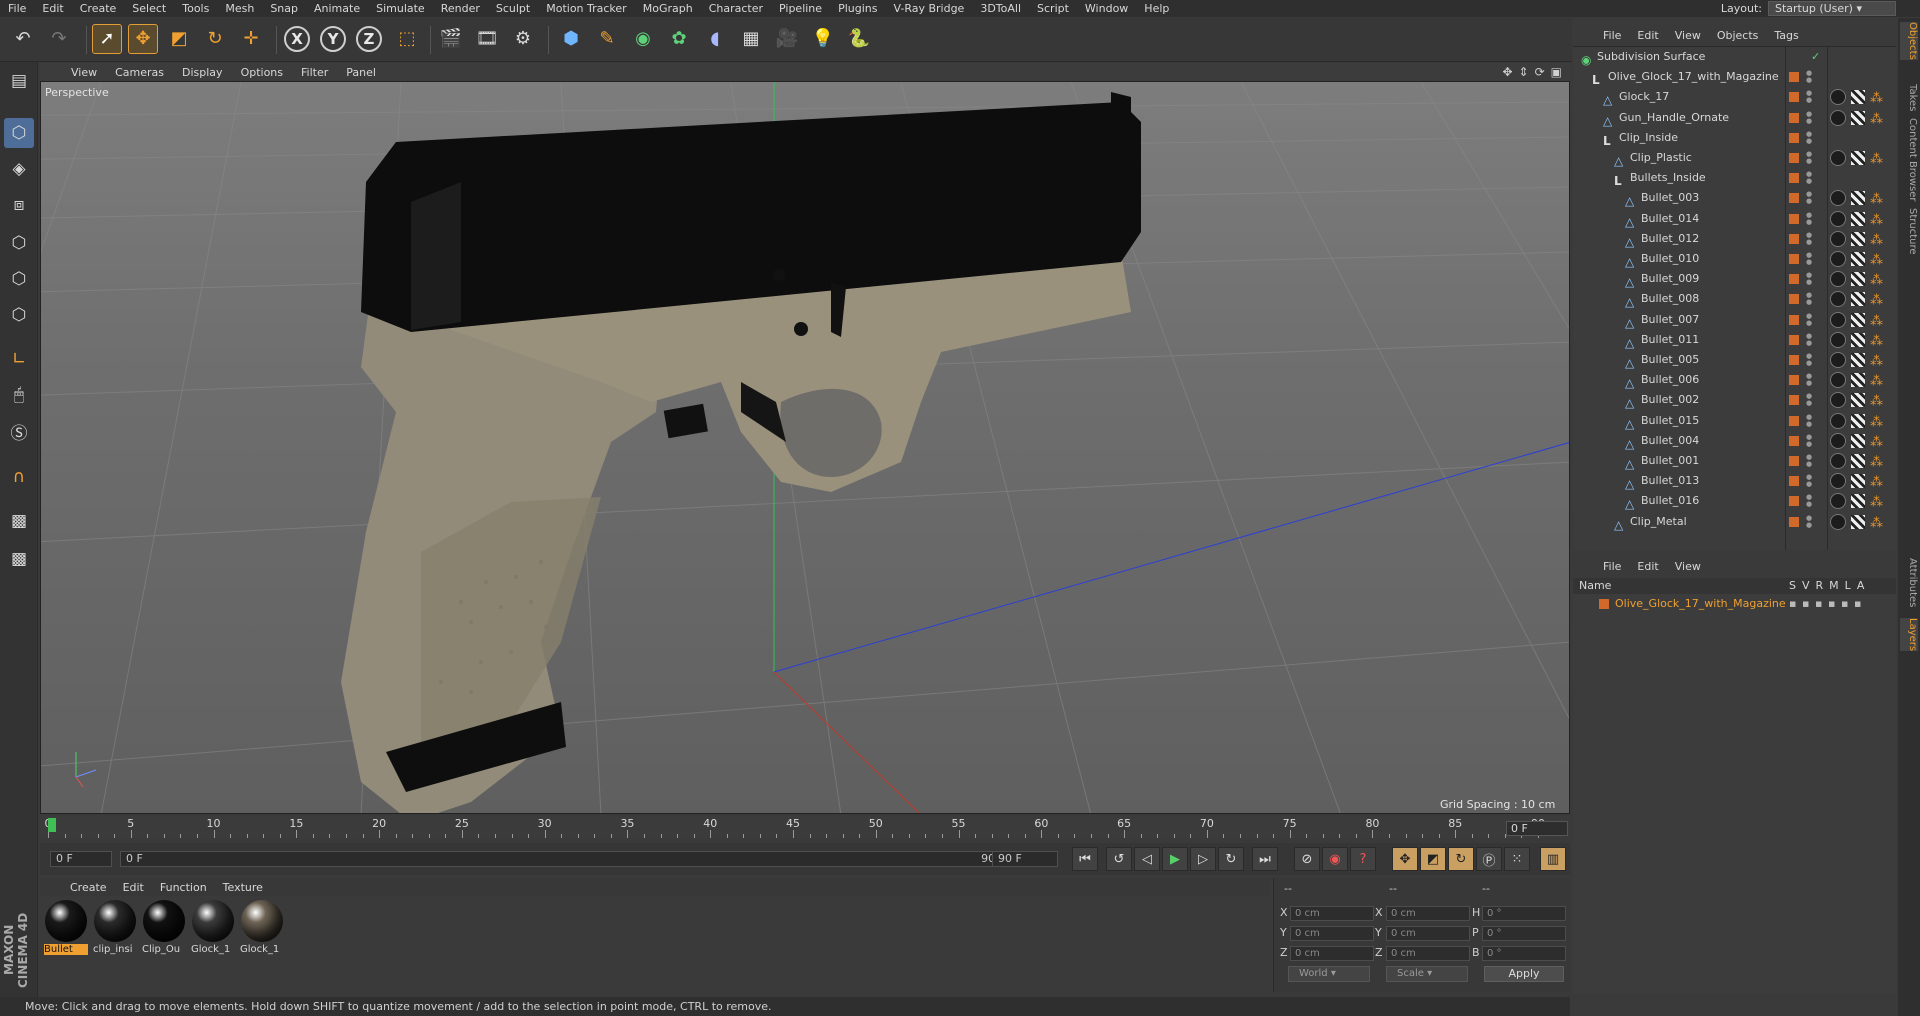 This screenshot has width=1920, height=1016. Describe the element at coordinates (1831, 604) in the screenshot. I see `layer-manager-icon: ▪` at that location.